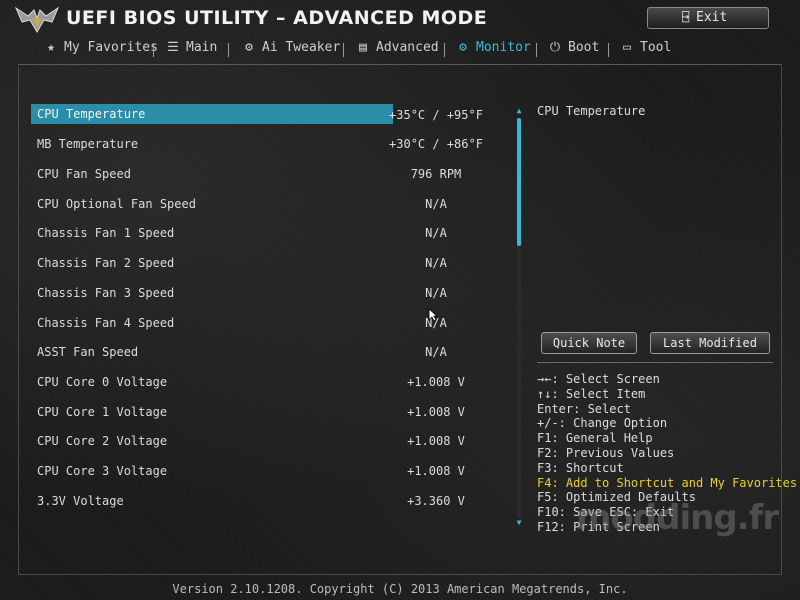  What do you see at coordinates (606, 452) in the screenshot?
I see `key-hint: F2: Previous Values` at bounding box center [606, 452].